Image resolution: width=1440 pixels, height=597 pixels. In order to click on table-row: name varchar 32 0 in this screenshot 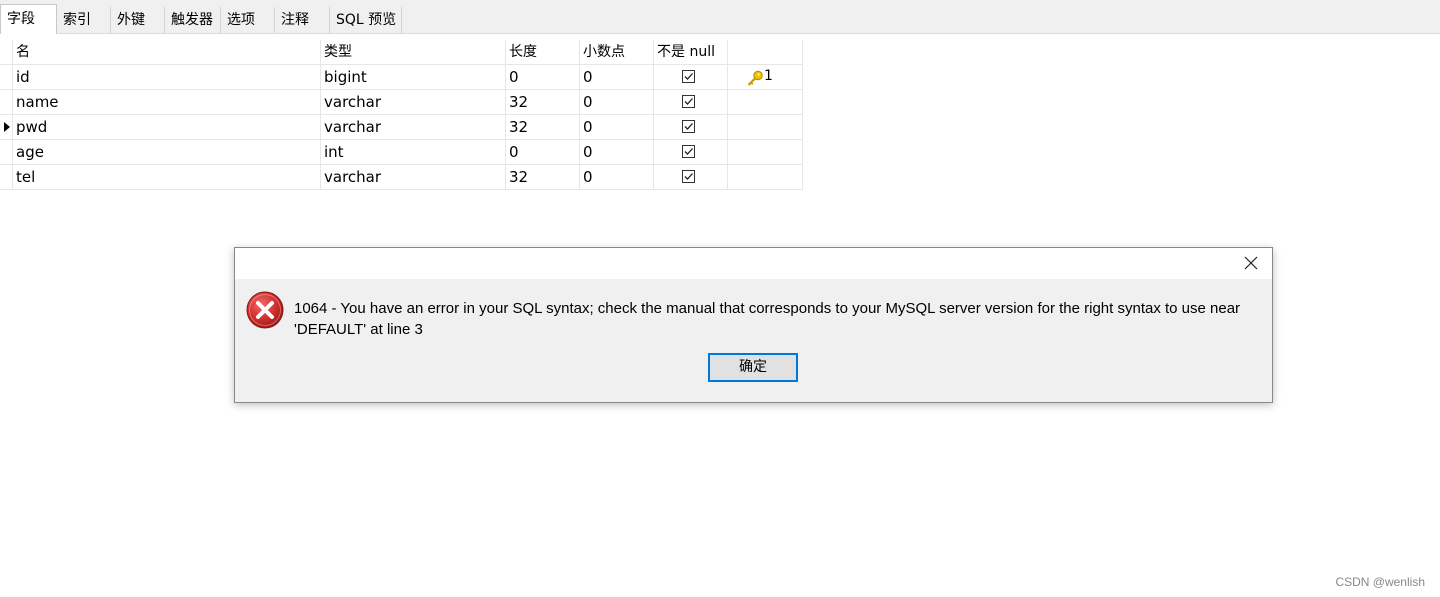, I will do `click(401, 102)`.